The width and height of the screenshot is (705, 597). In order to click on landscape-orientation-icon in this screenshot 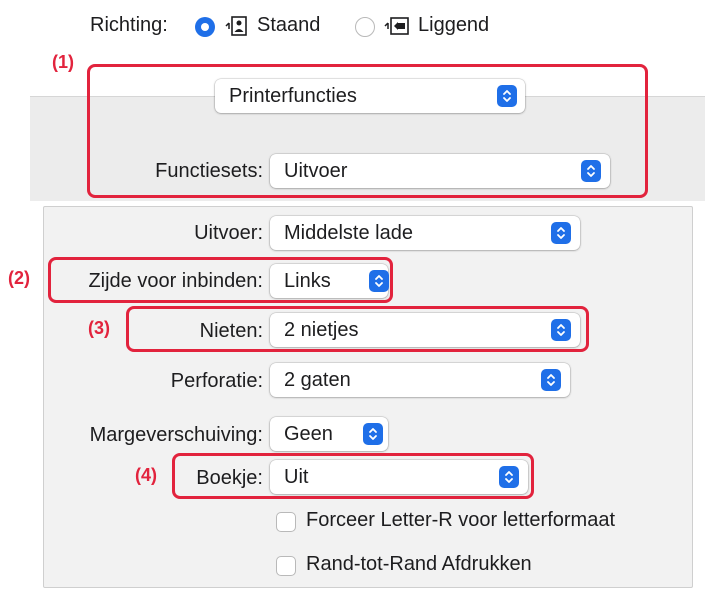, I will do `click(396, 26)`.